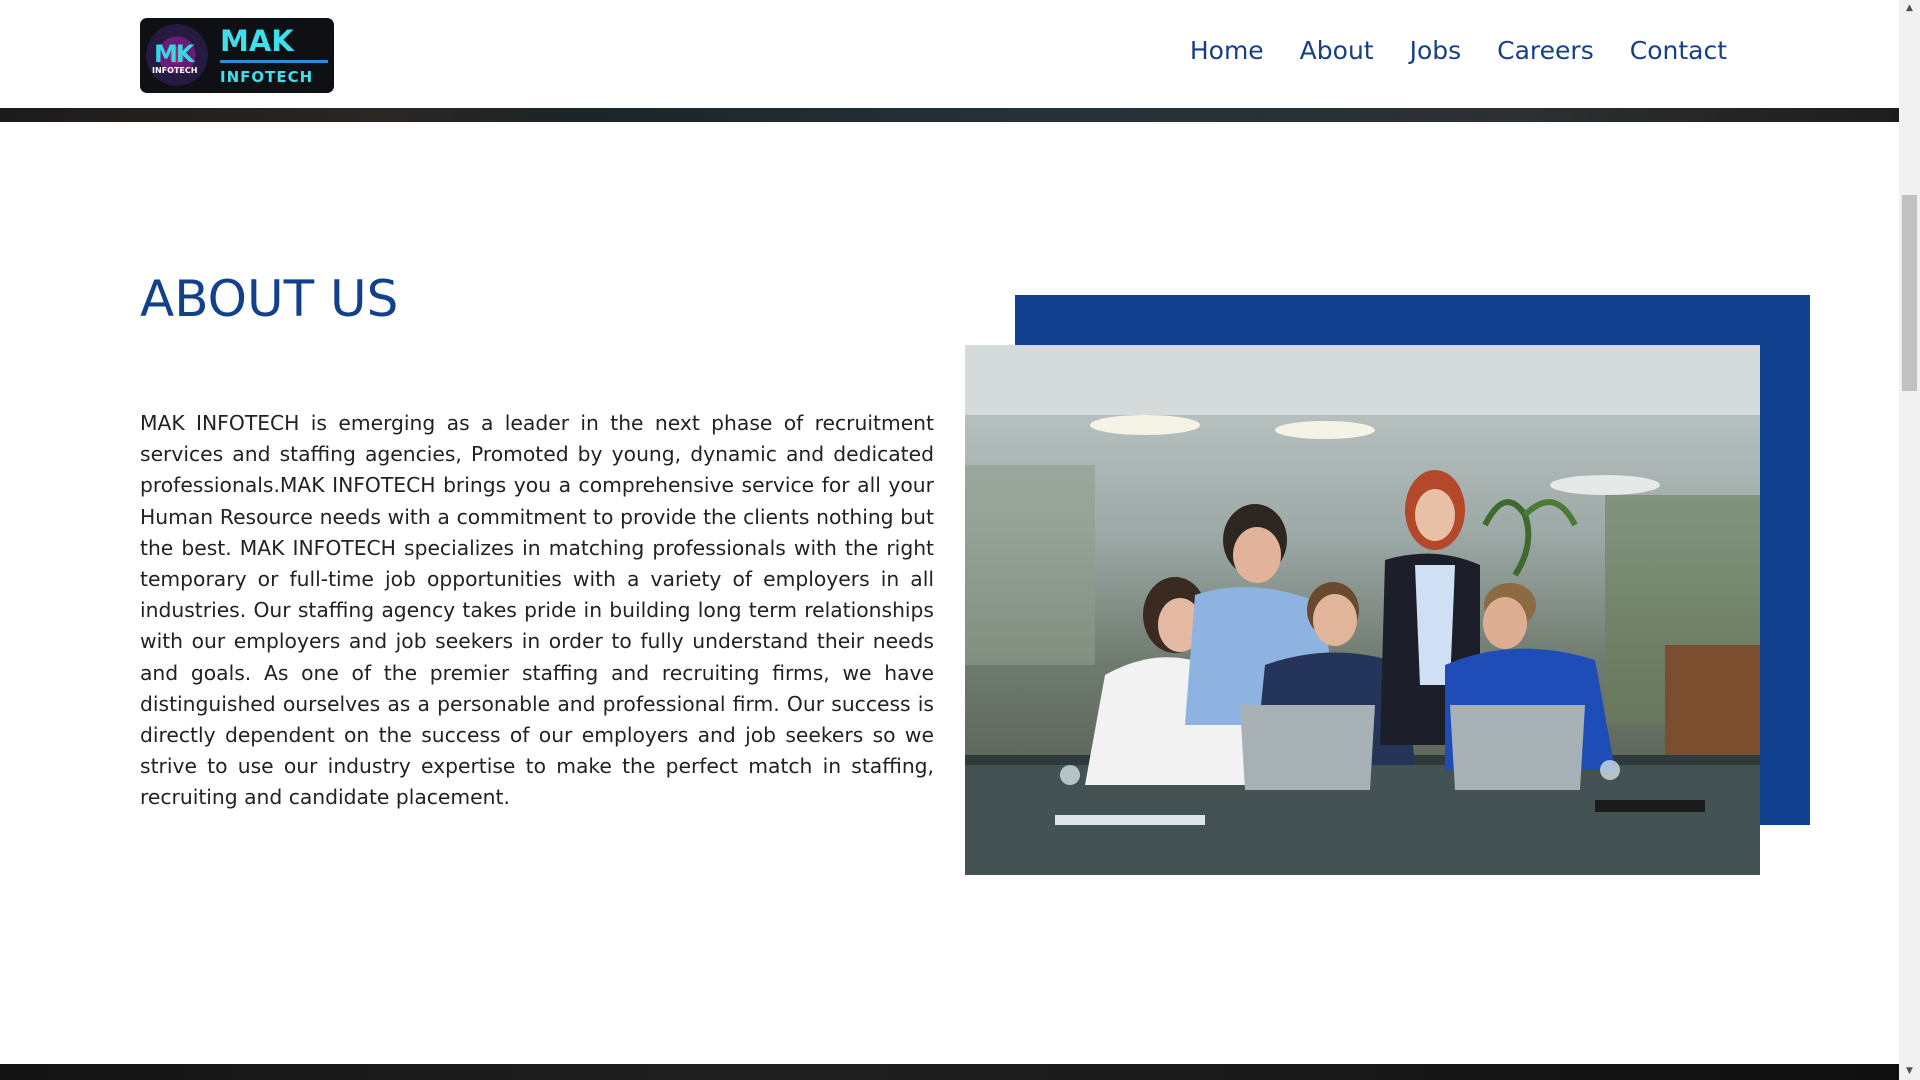 This screenshot has height=1080, width=1920. What do you see at coordinates (1909, 8) in the screenshot?
I see `scroll-up-arrow-icon: ▲` at bounding box center [1909, 8].